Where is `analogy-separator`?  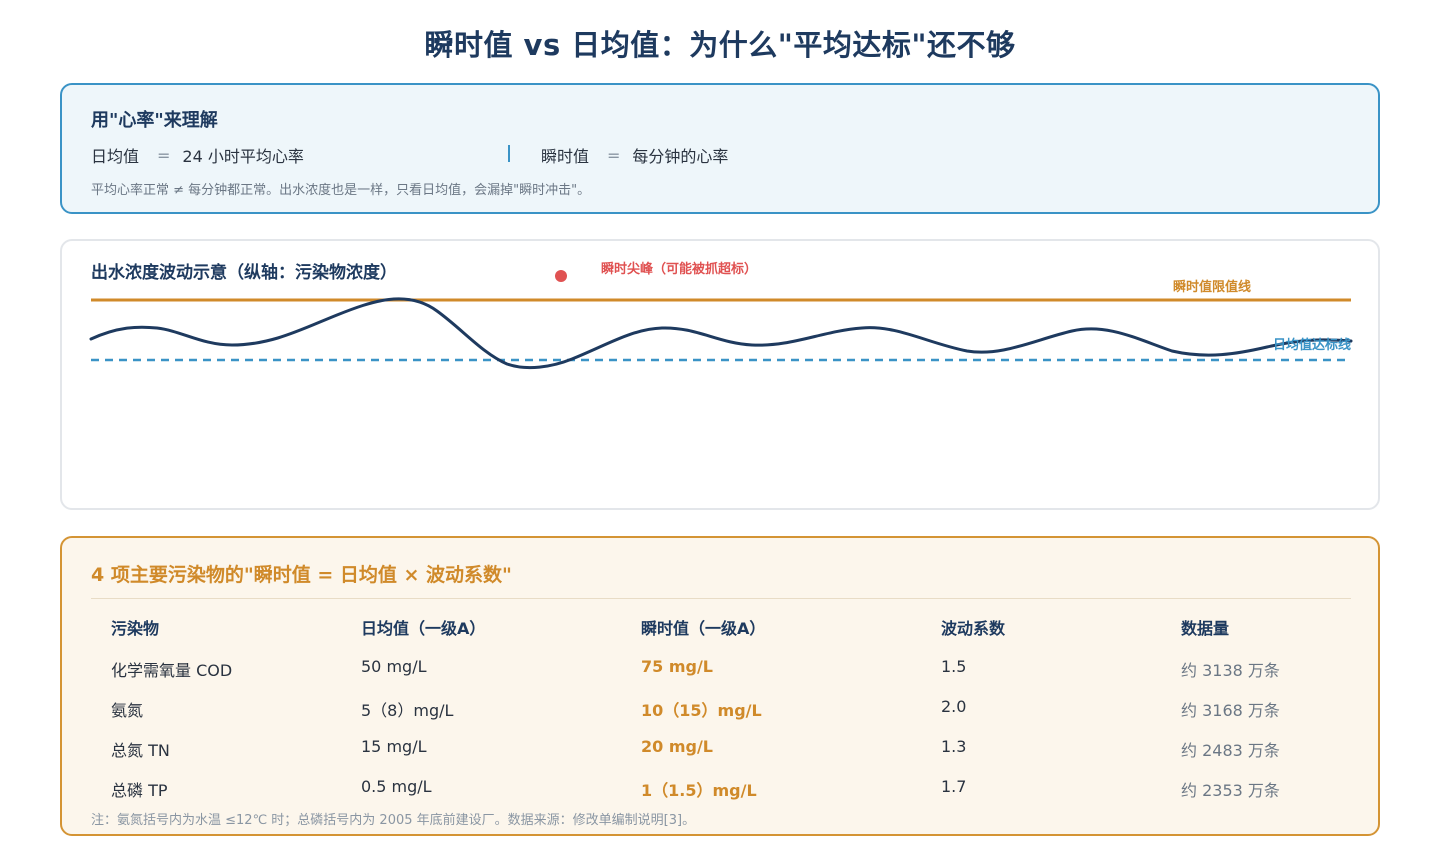
analogy-separator is located at coordinates (509, 153).